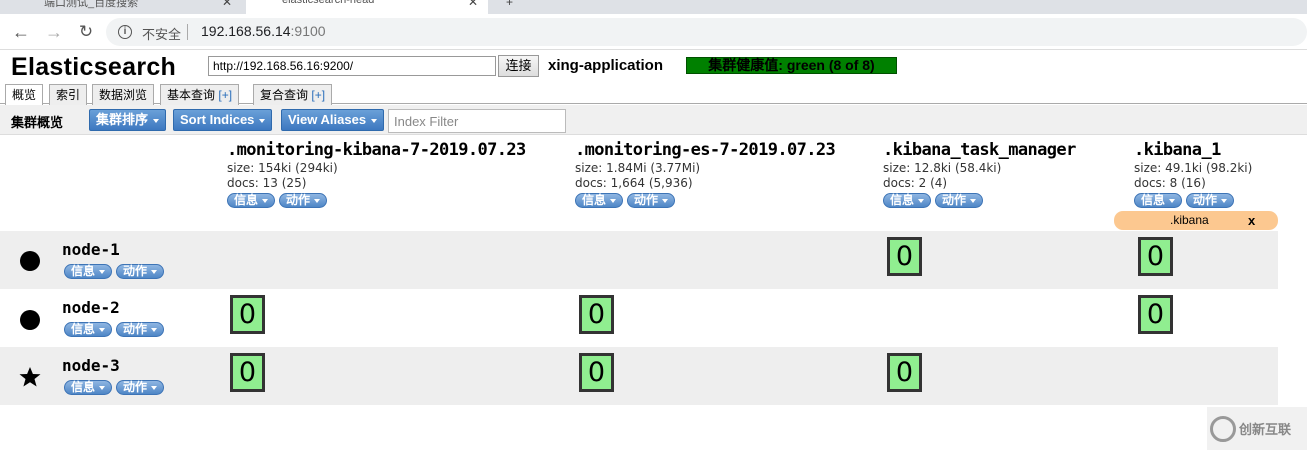  What do you see at coordinates (705, 150) in the screenshot?
I see `index-name: .monitoring-es-7-2019.07.23` at bounding box center [705, 150].